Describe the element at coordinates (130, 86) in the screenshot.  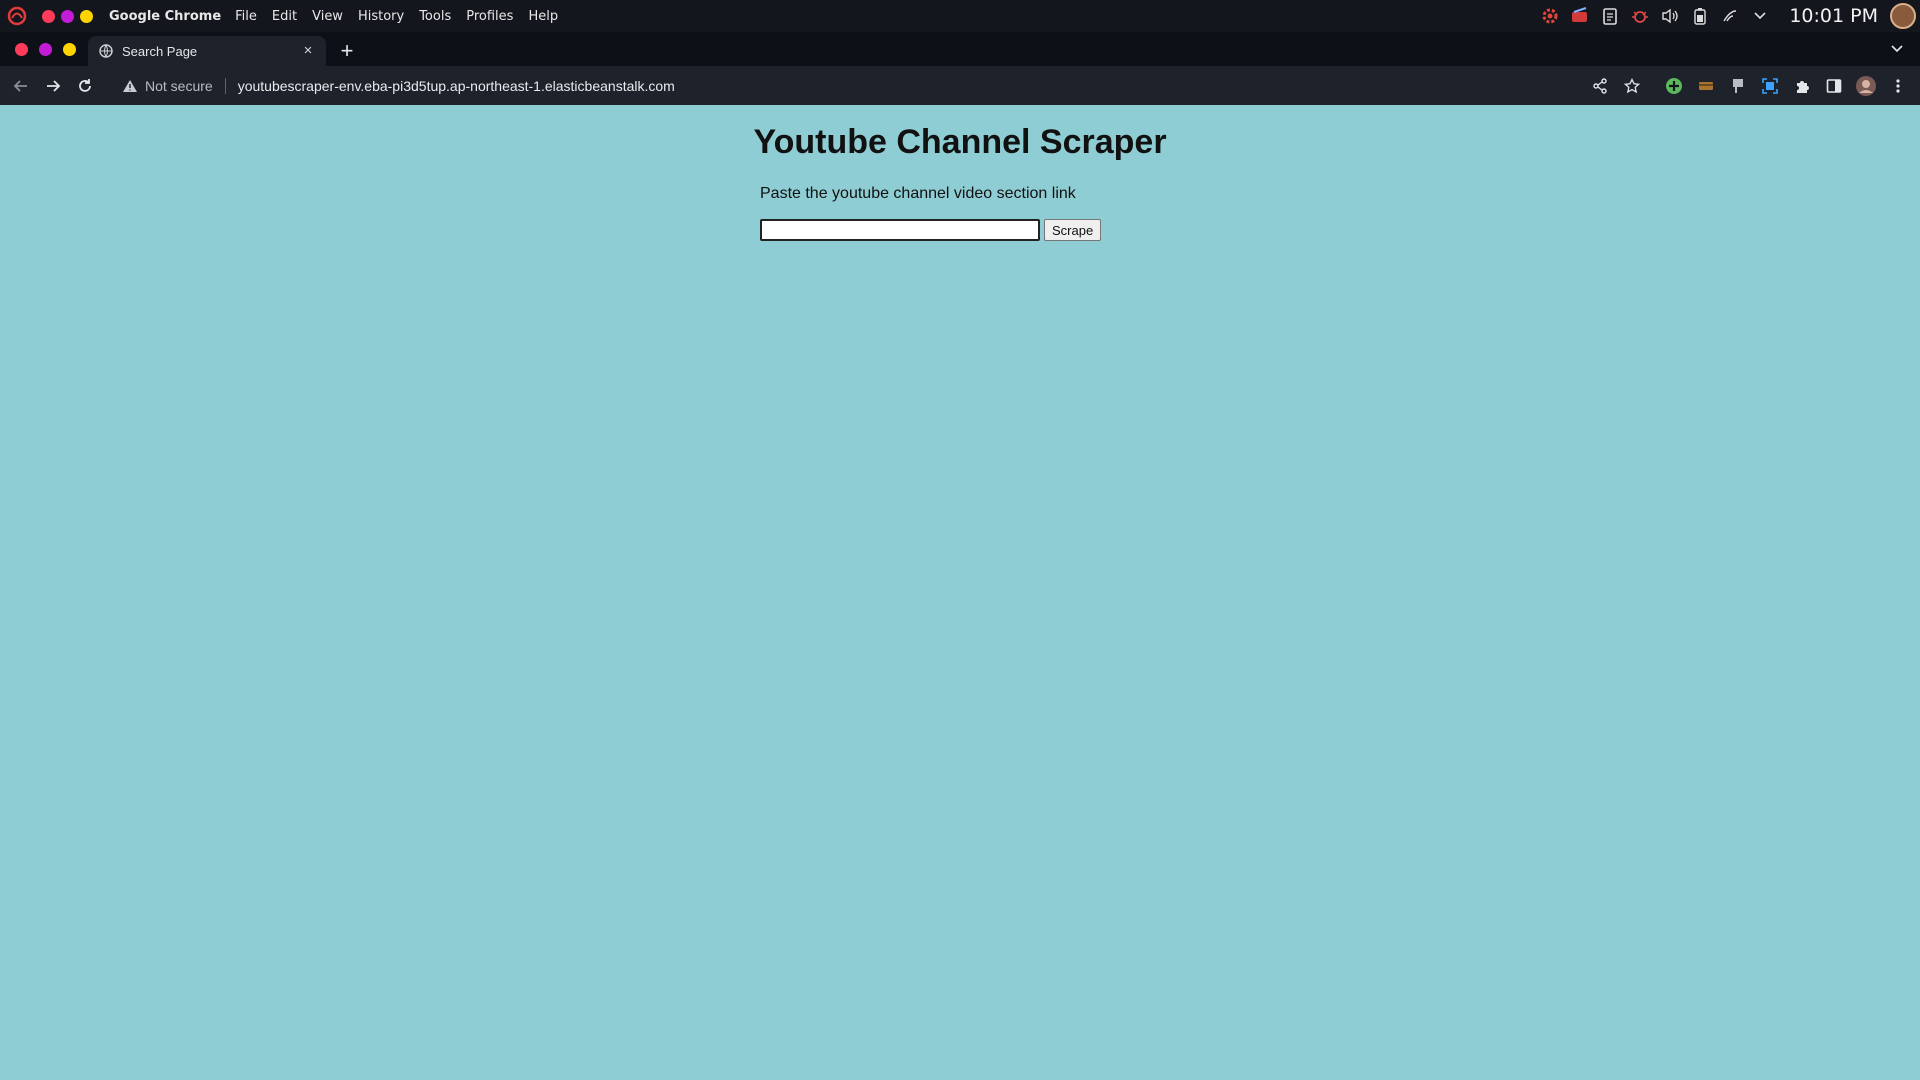
I see `warning-icon` at that location.